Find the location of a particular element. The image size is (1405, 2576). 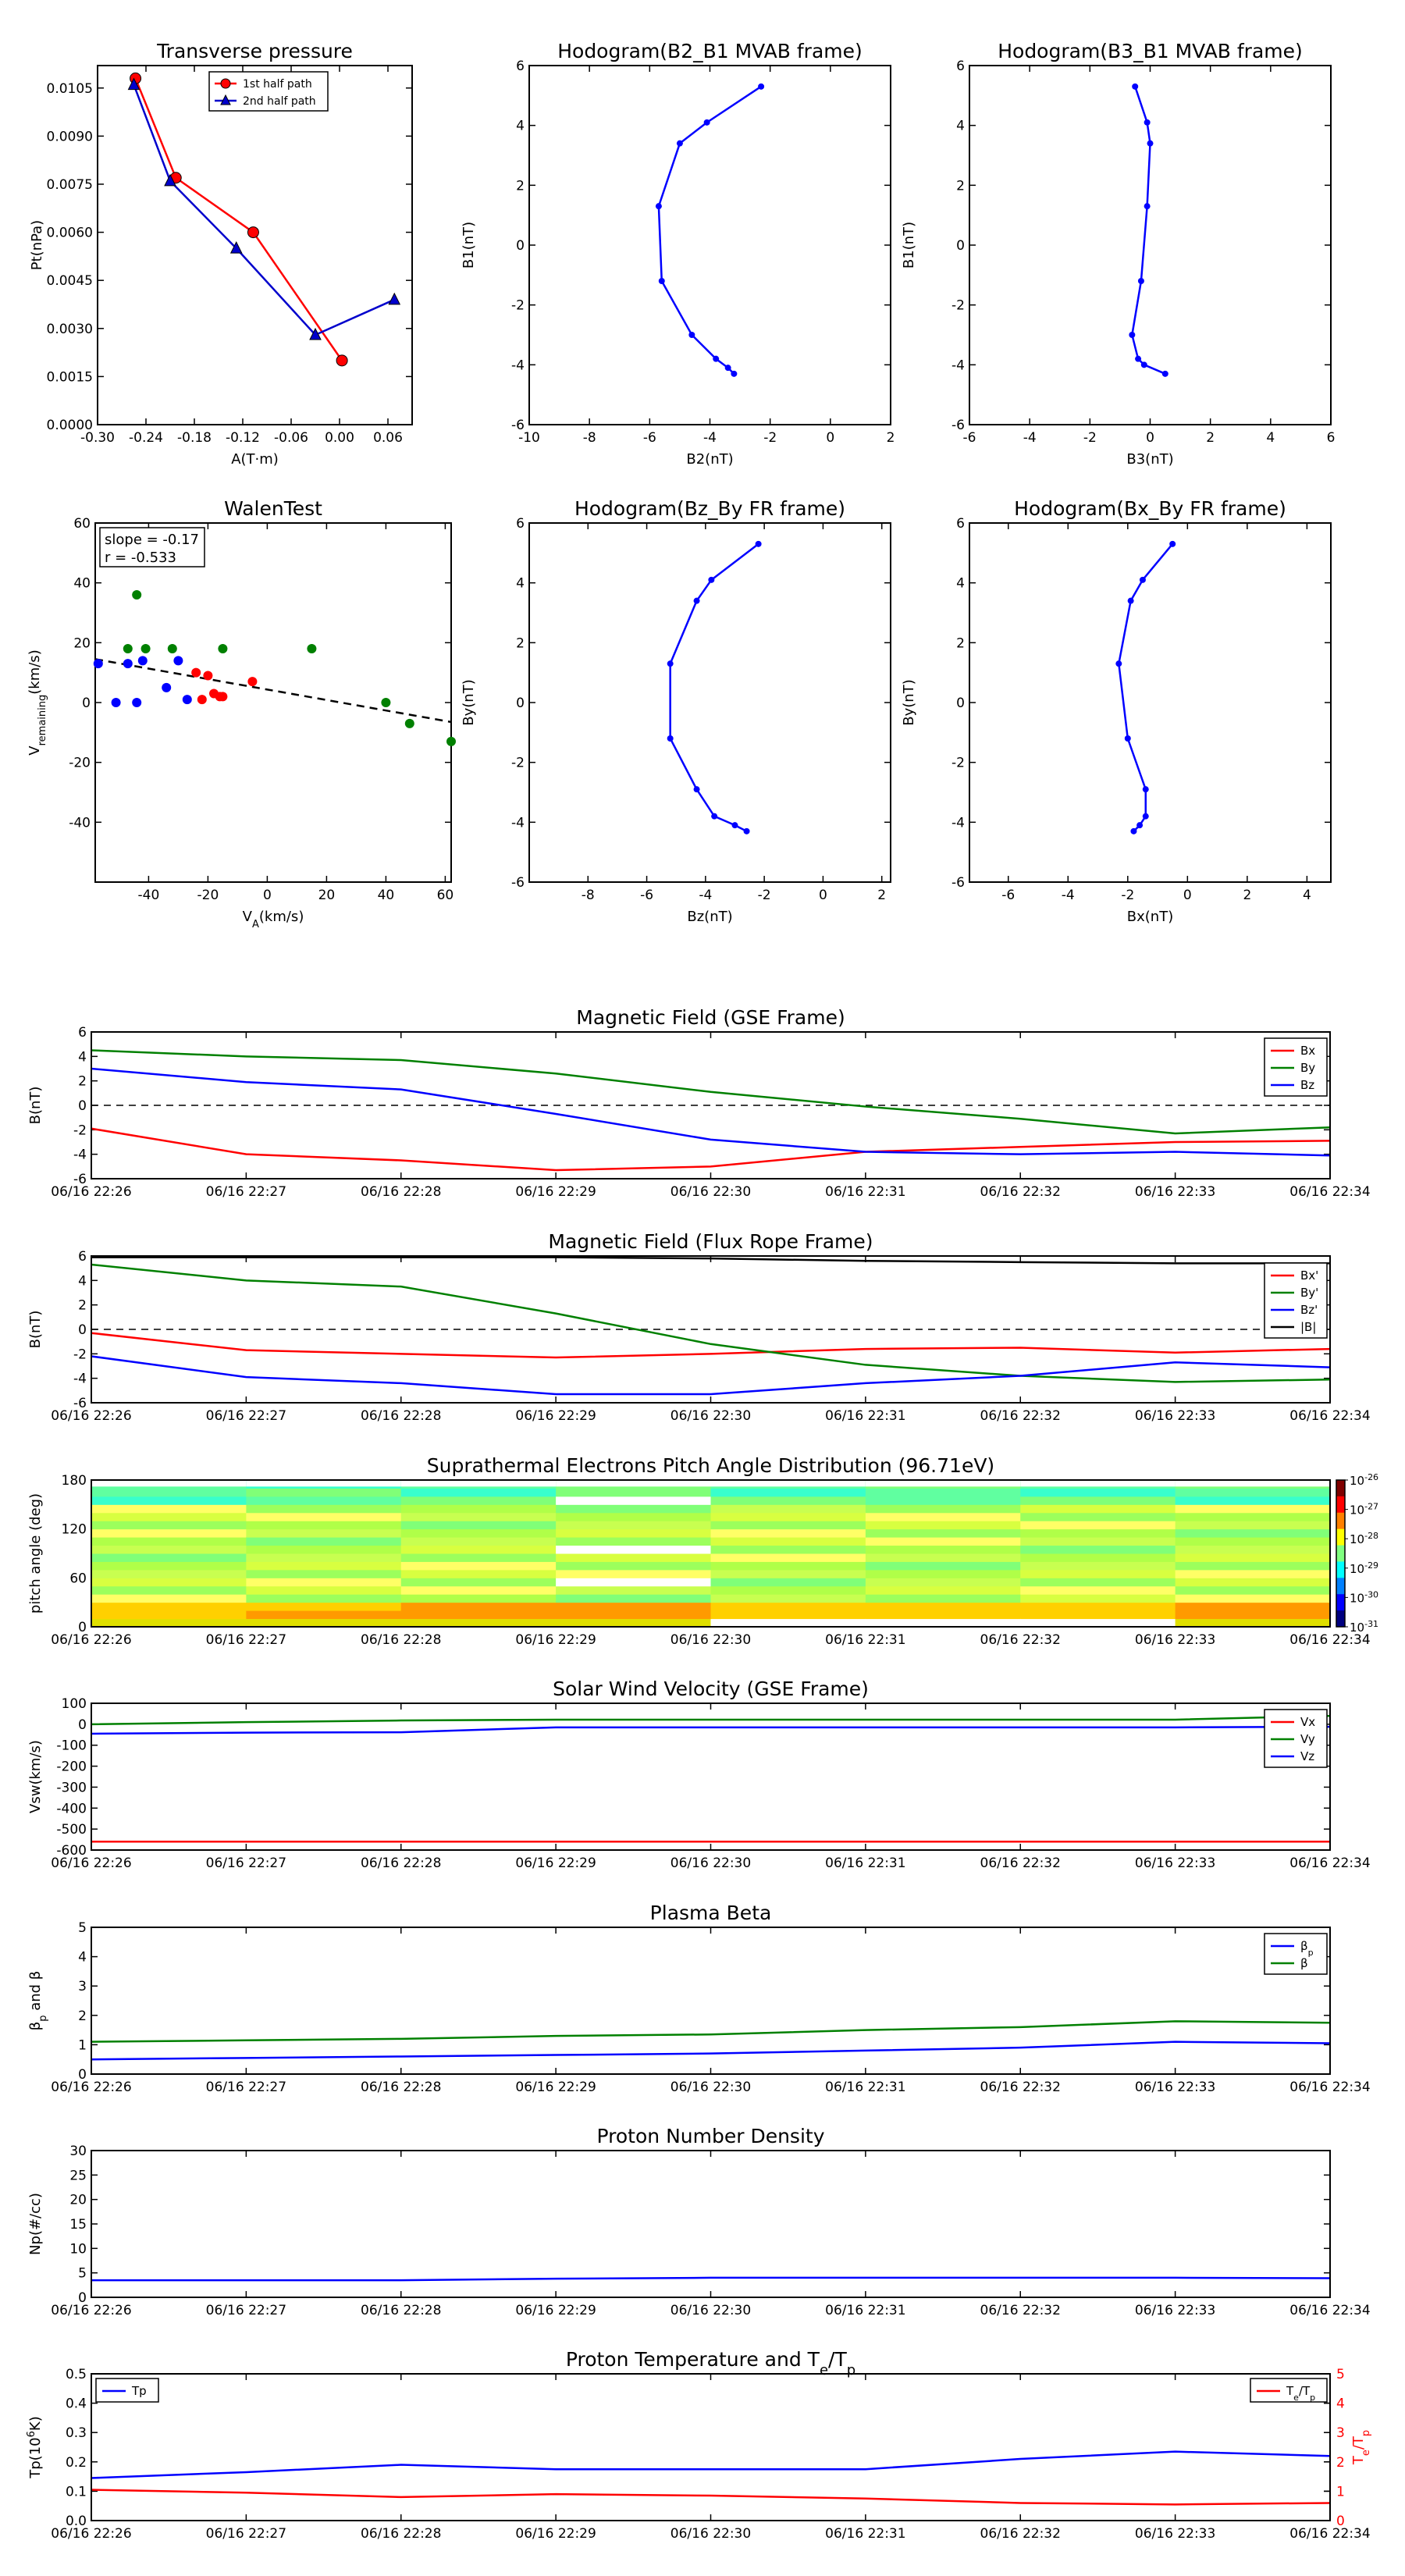

time-tick-label: 06/16 22:33 is located at coordinates (1175, 2534).